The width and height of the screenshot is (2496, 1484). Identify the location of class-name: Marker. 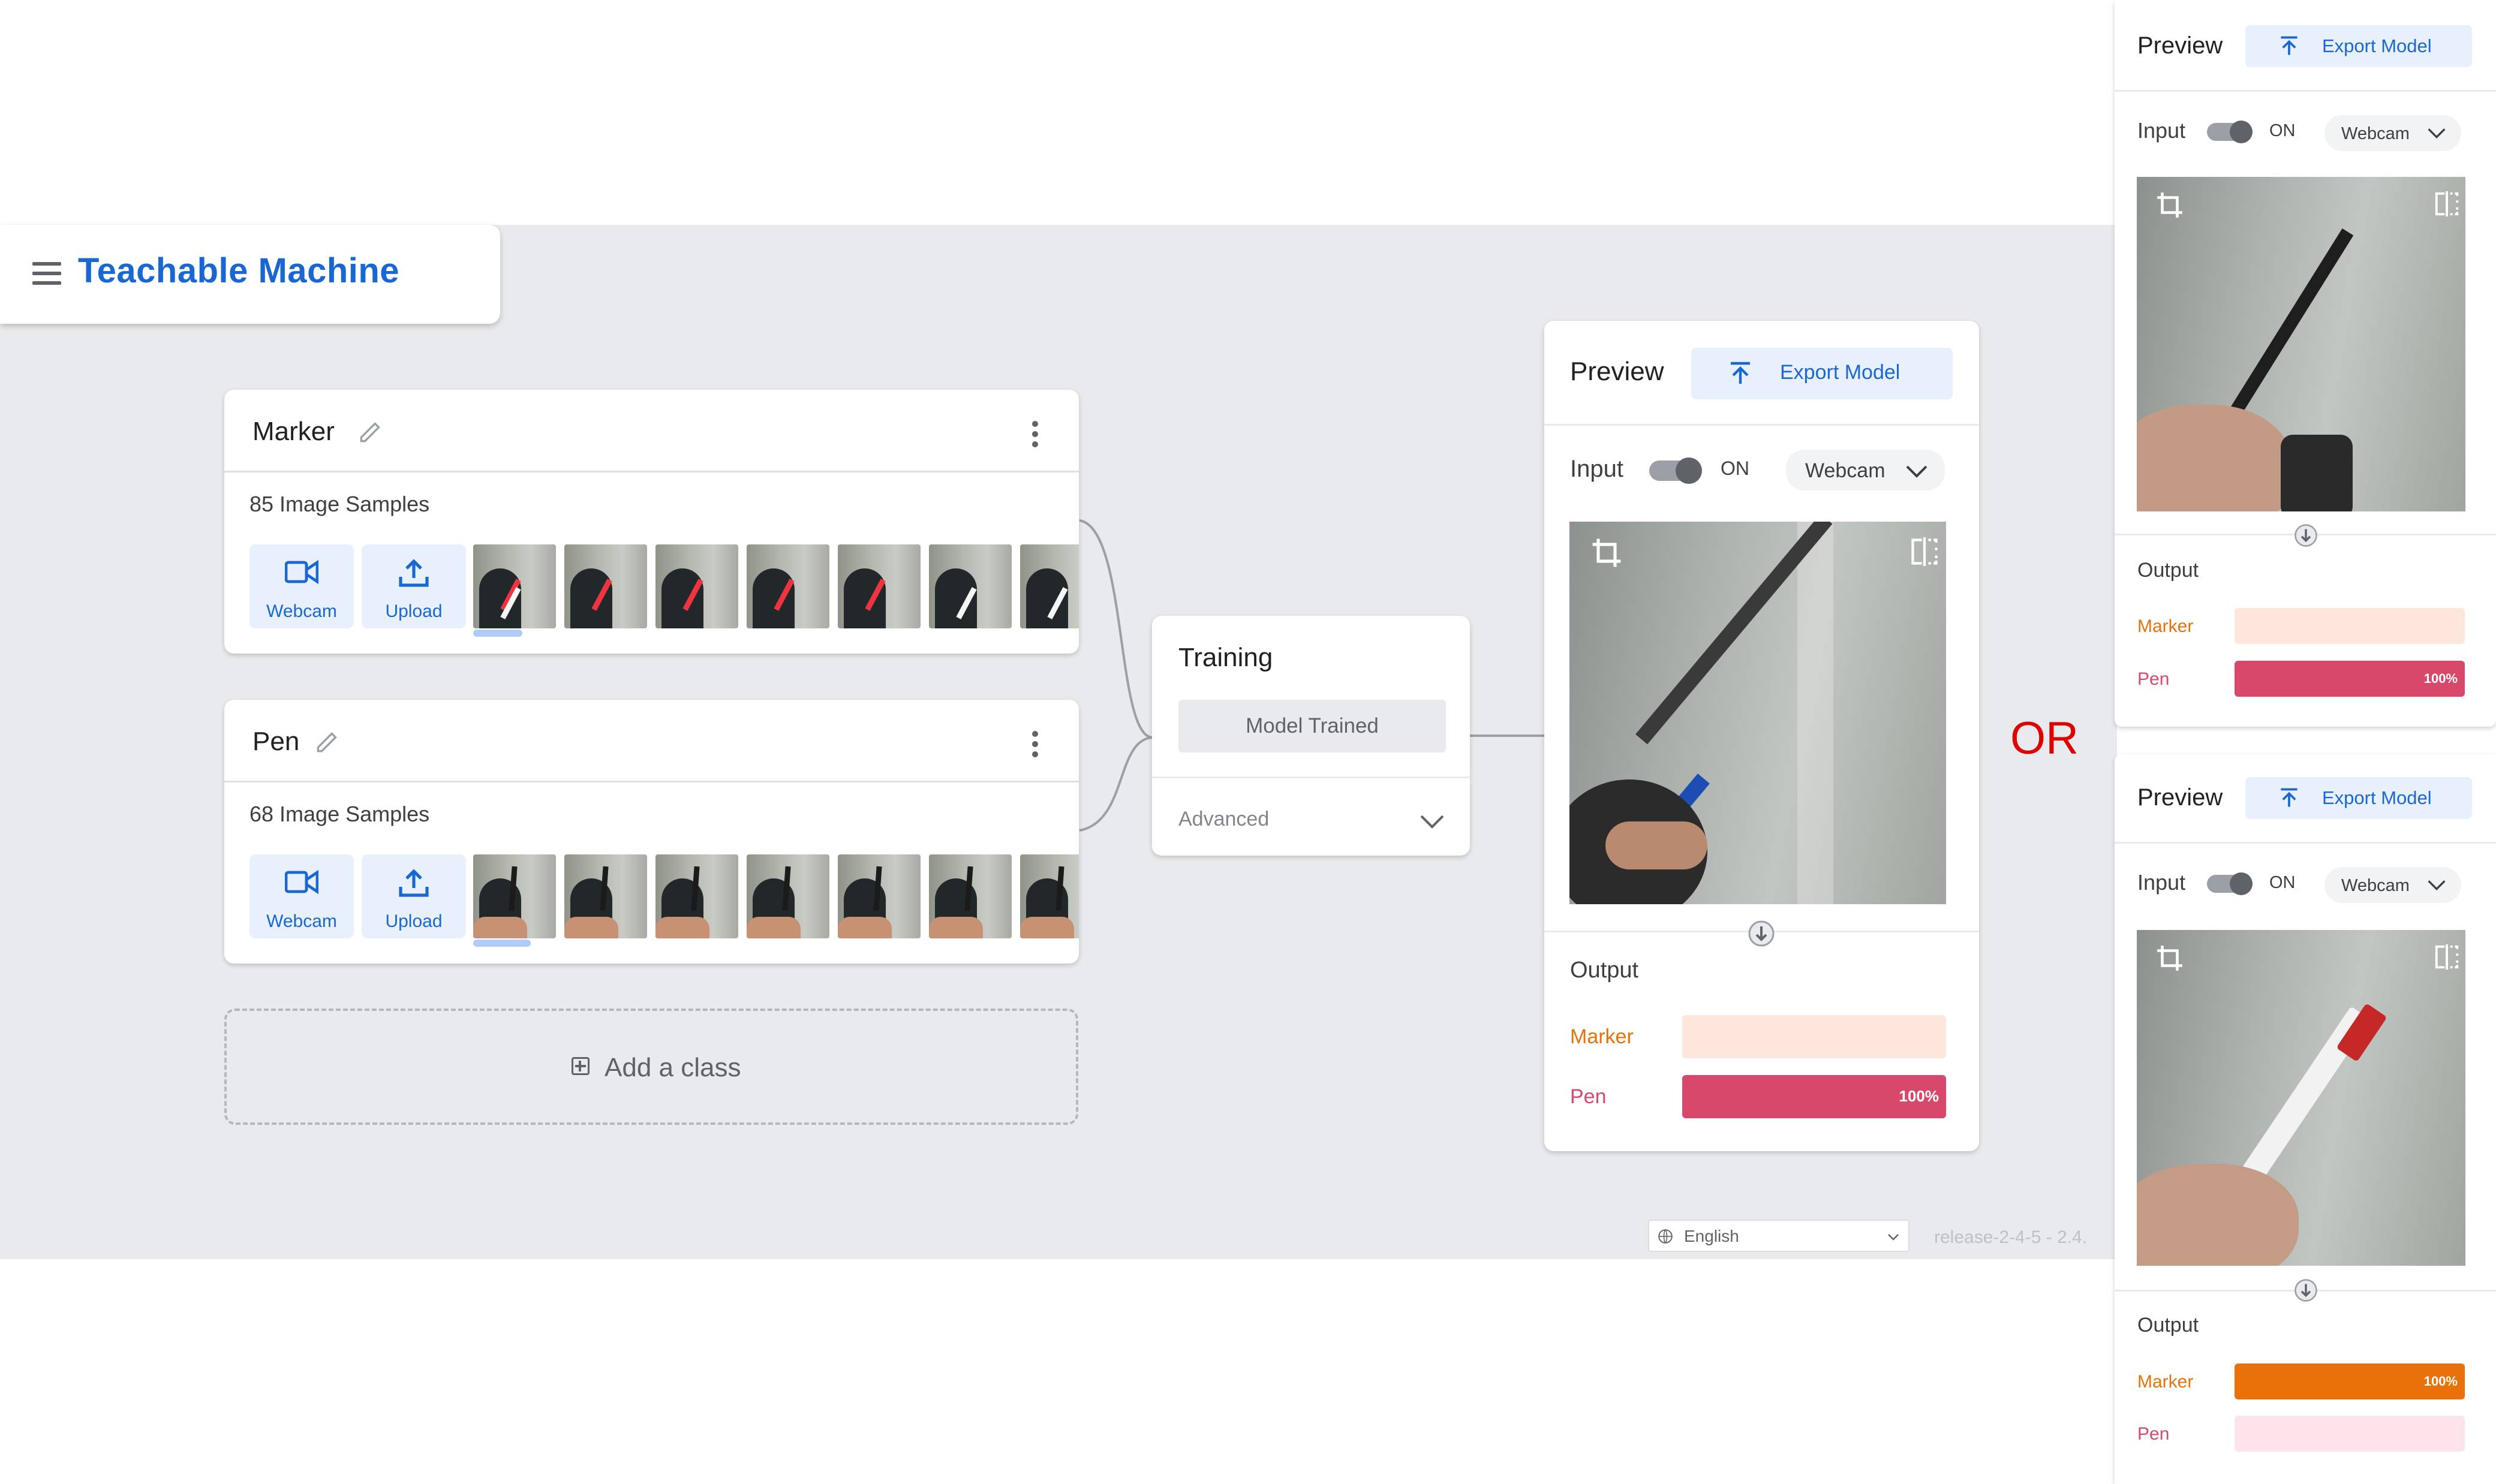
(293, 432).